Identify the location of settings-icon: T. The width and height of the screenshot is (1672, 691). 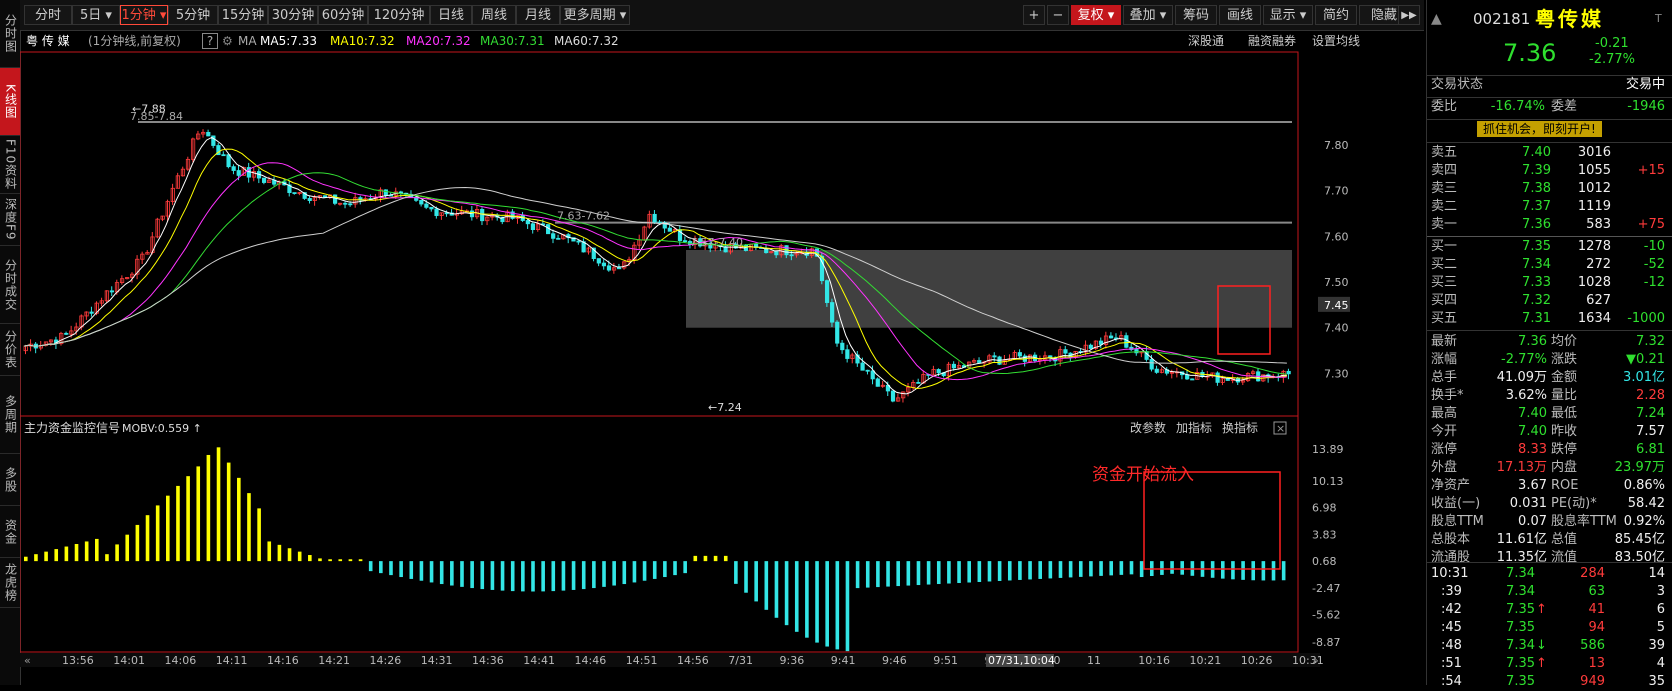
(1658, 19).